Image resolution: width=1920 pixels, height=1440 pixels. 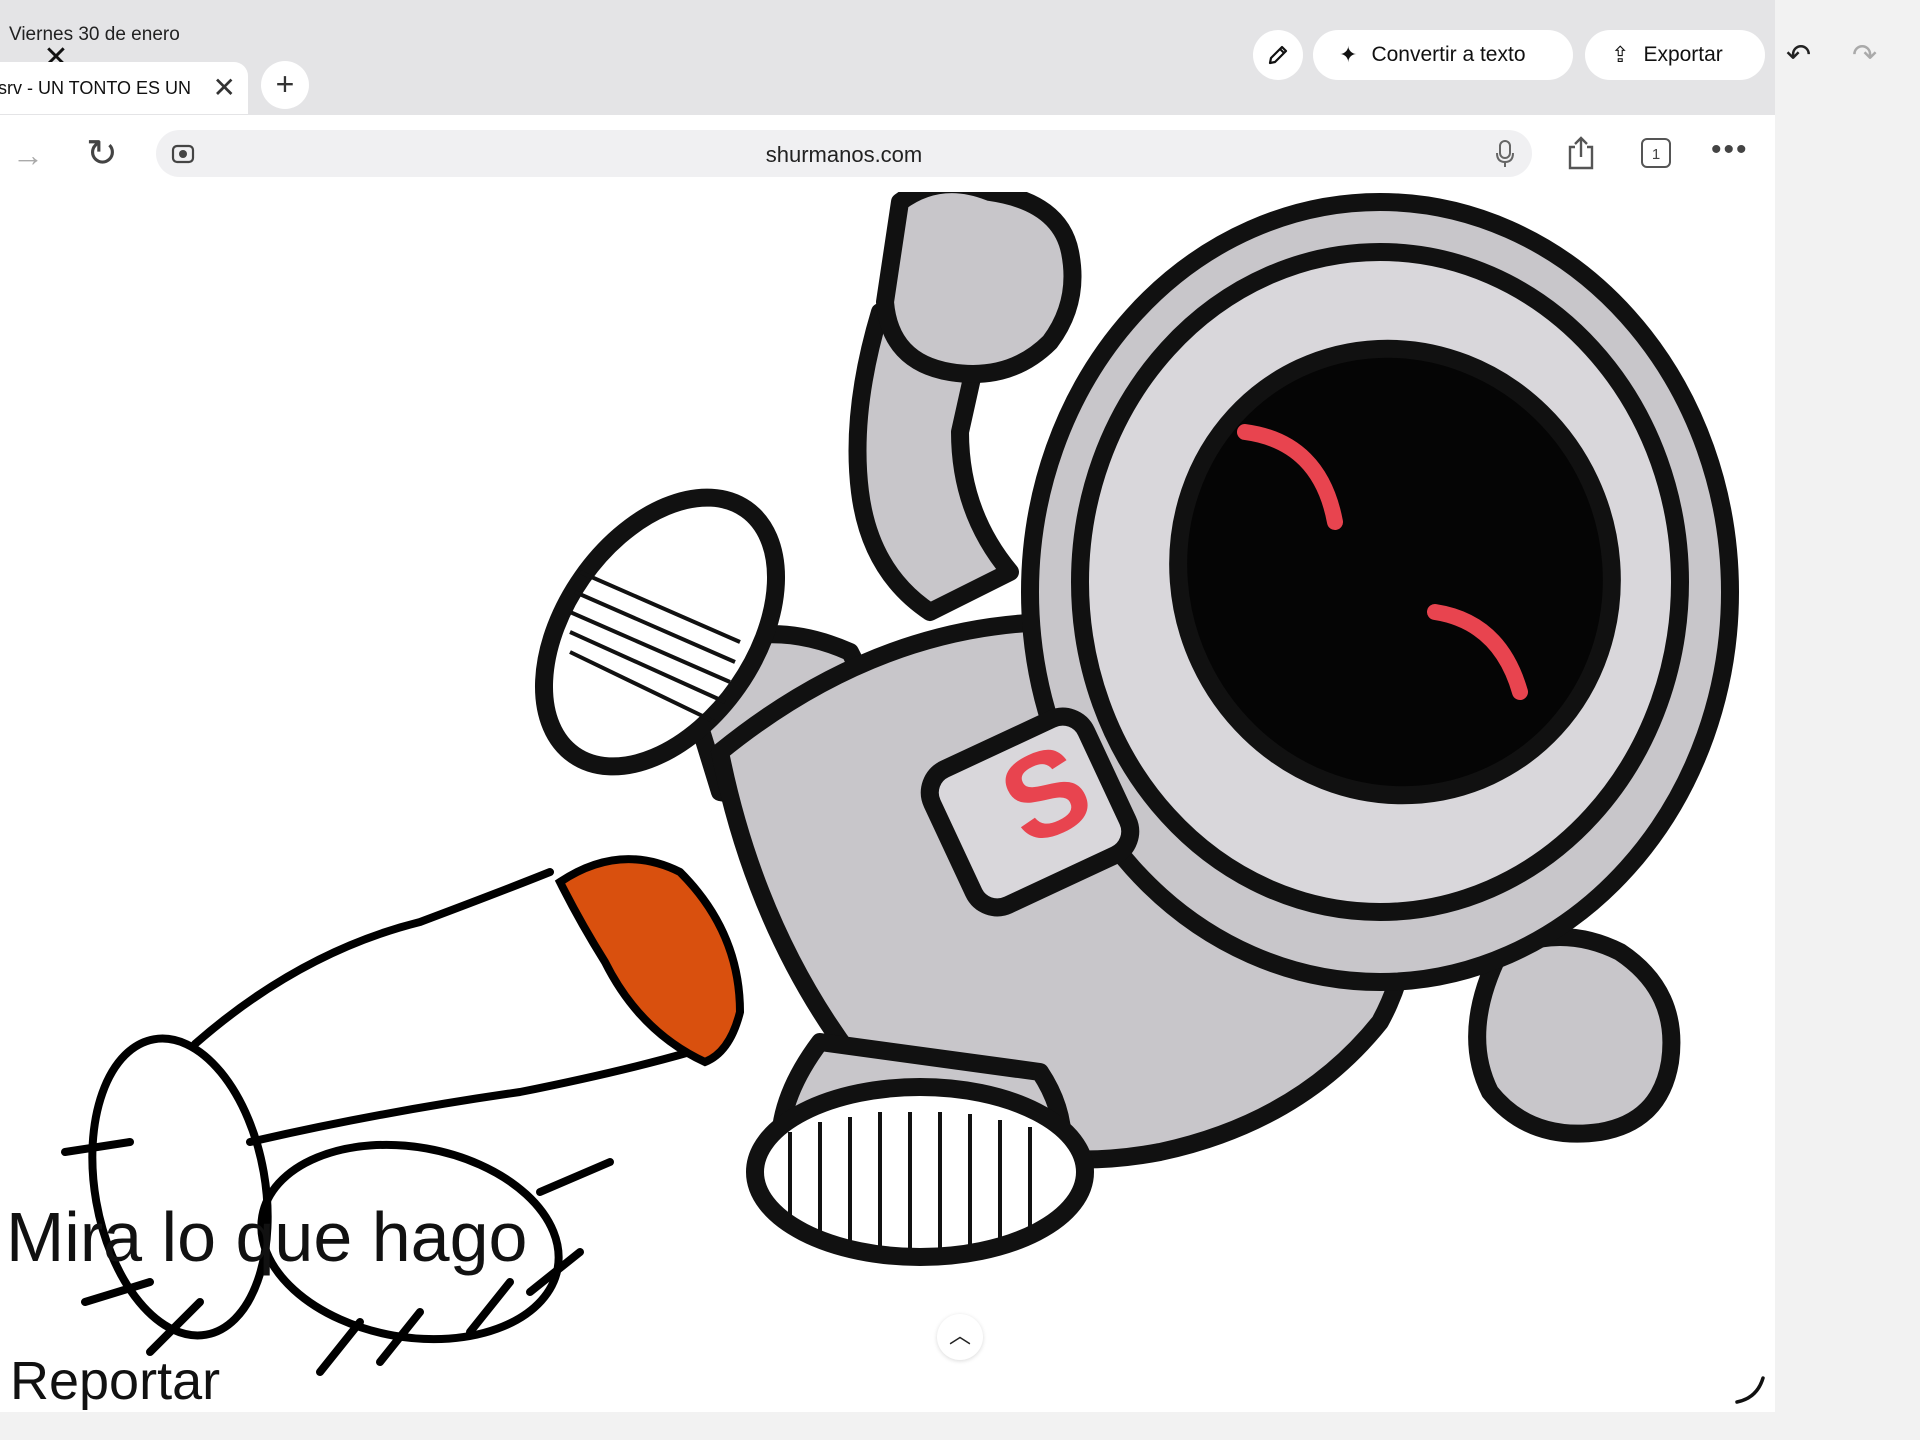 What do you see at coordinates (102, 153) in the screenshot?
I see `reload-icon: ↻` at bounding box center [102, 153].